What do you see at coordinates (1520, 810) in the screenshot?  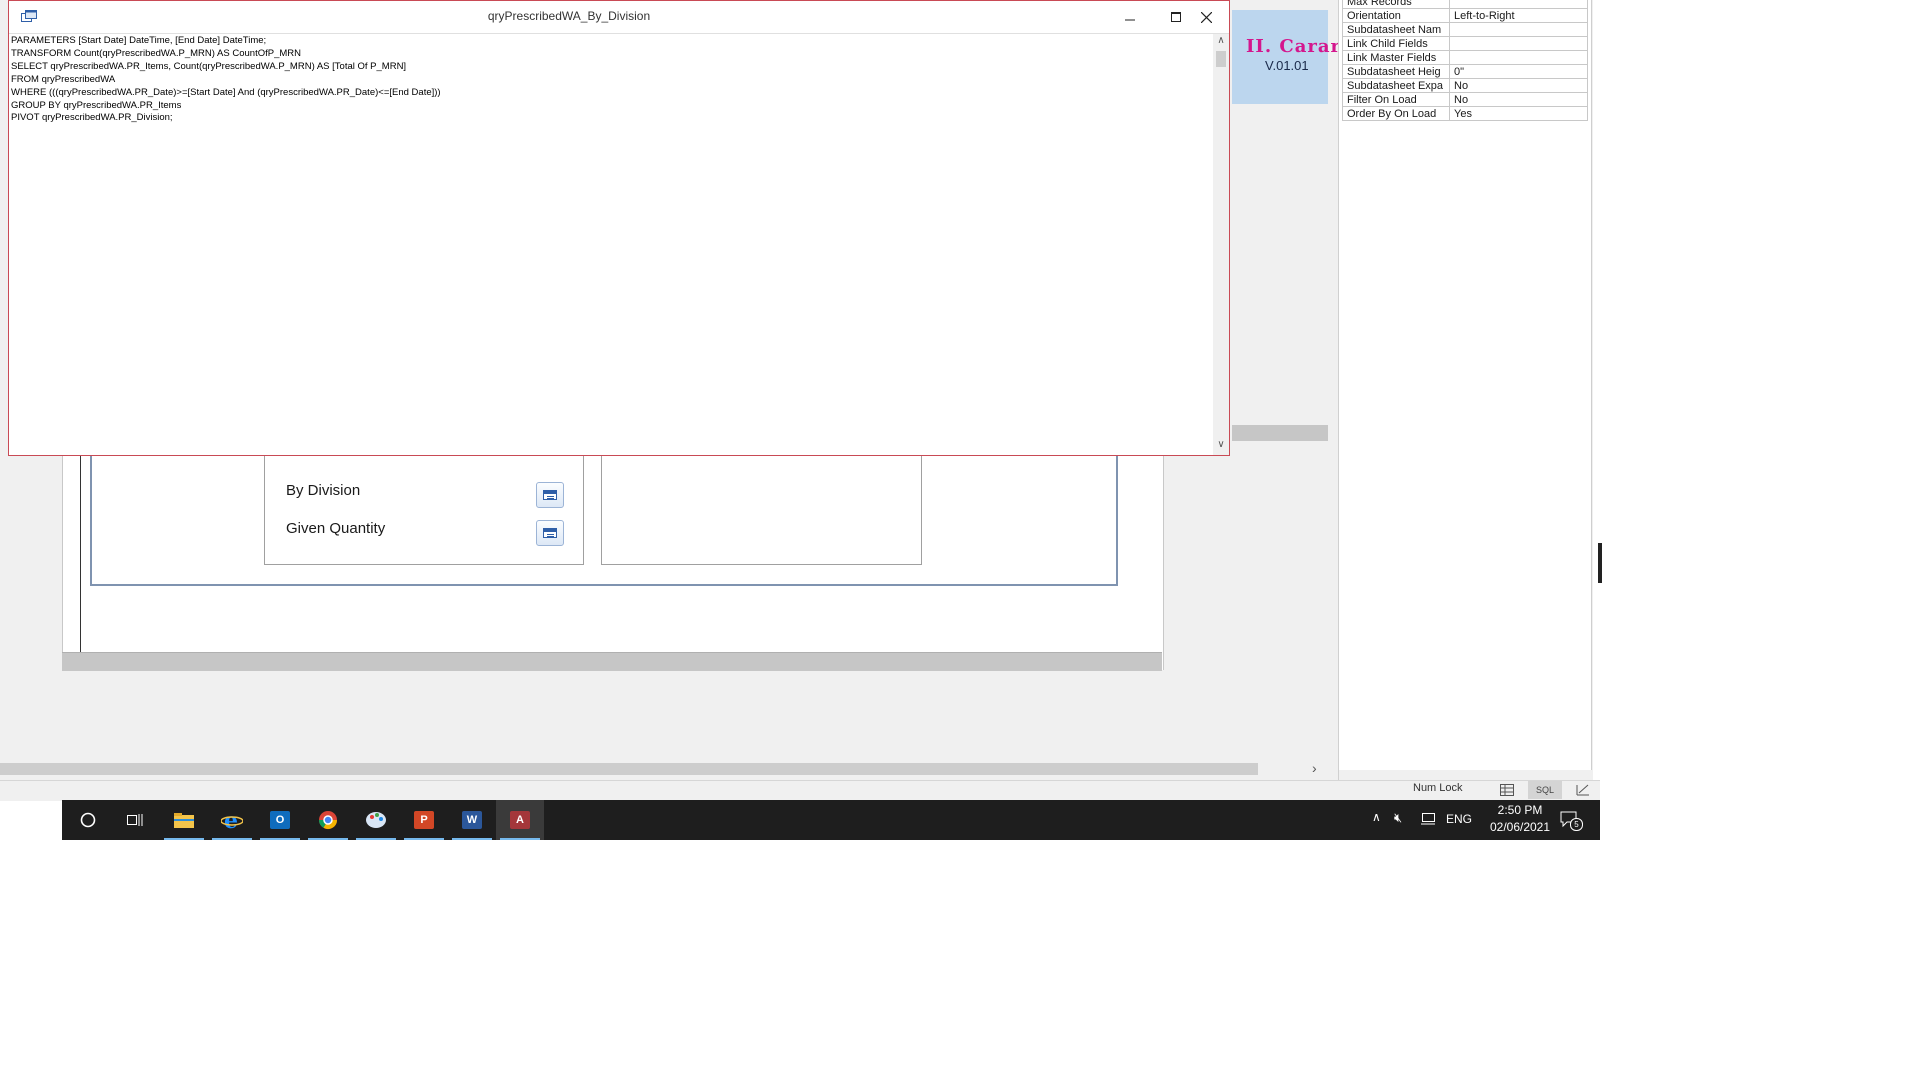 I see `clock-time: 2:50 PM` at bounding box center [1520, 810].